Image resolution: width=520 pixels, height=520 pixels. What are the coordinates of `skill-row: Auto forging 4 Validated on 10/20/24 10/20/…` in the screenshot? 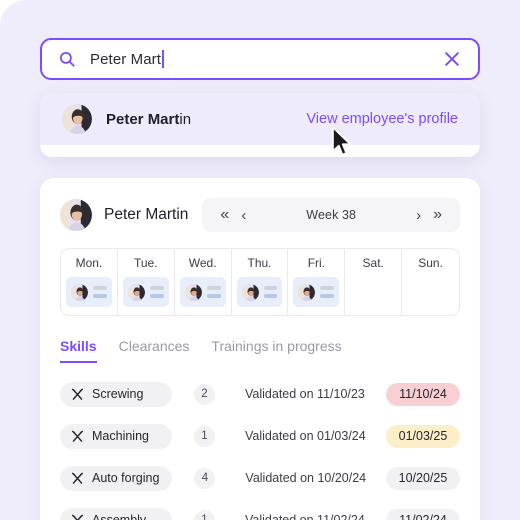 It's located at (260, 478).